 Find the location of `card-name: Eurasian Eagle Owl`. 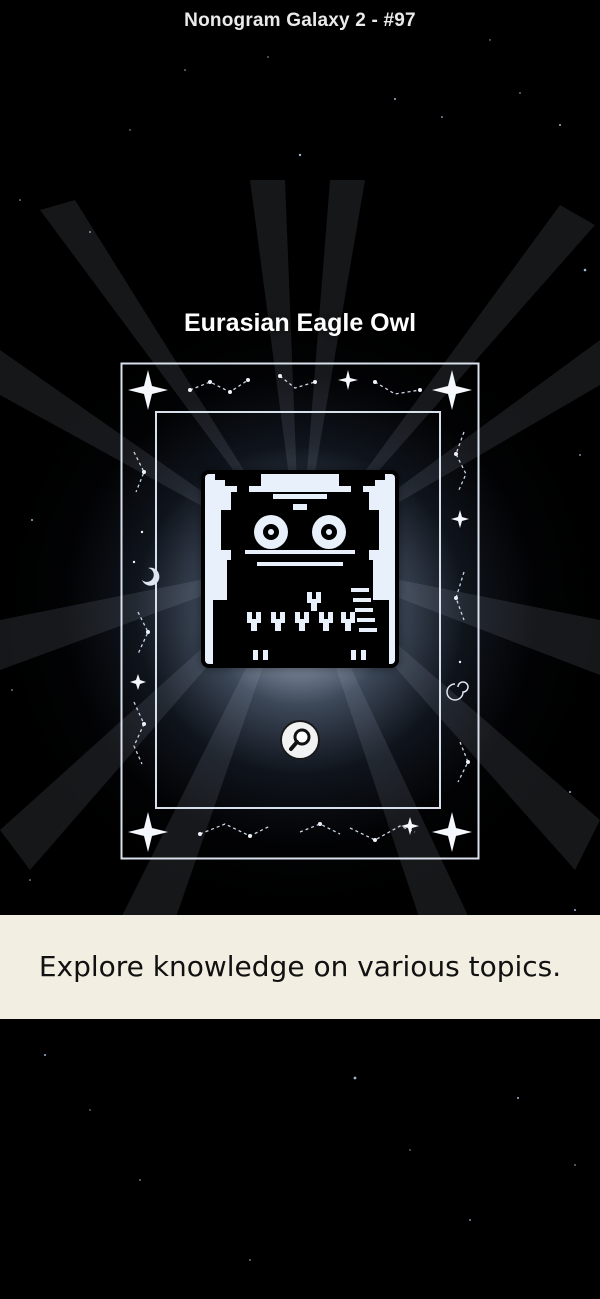

card-name: Eurasian Eagle Owl is located at coordinates (300, 323).